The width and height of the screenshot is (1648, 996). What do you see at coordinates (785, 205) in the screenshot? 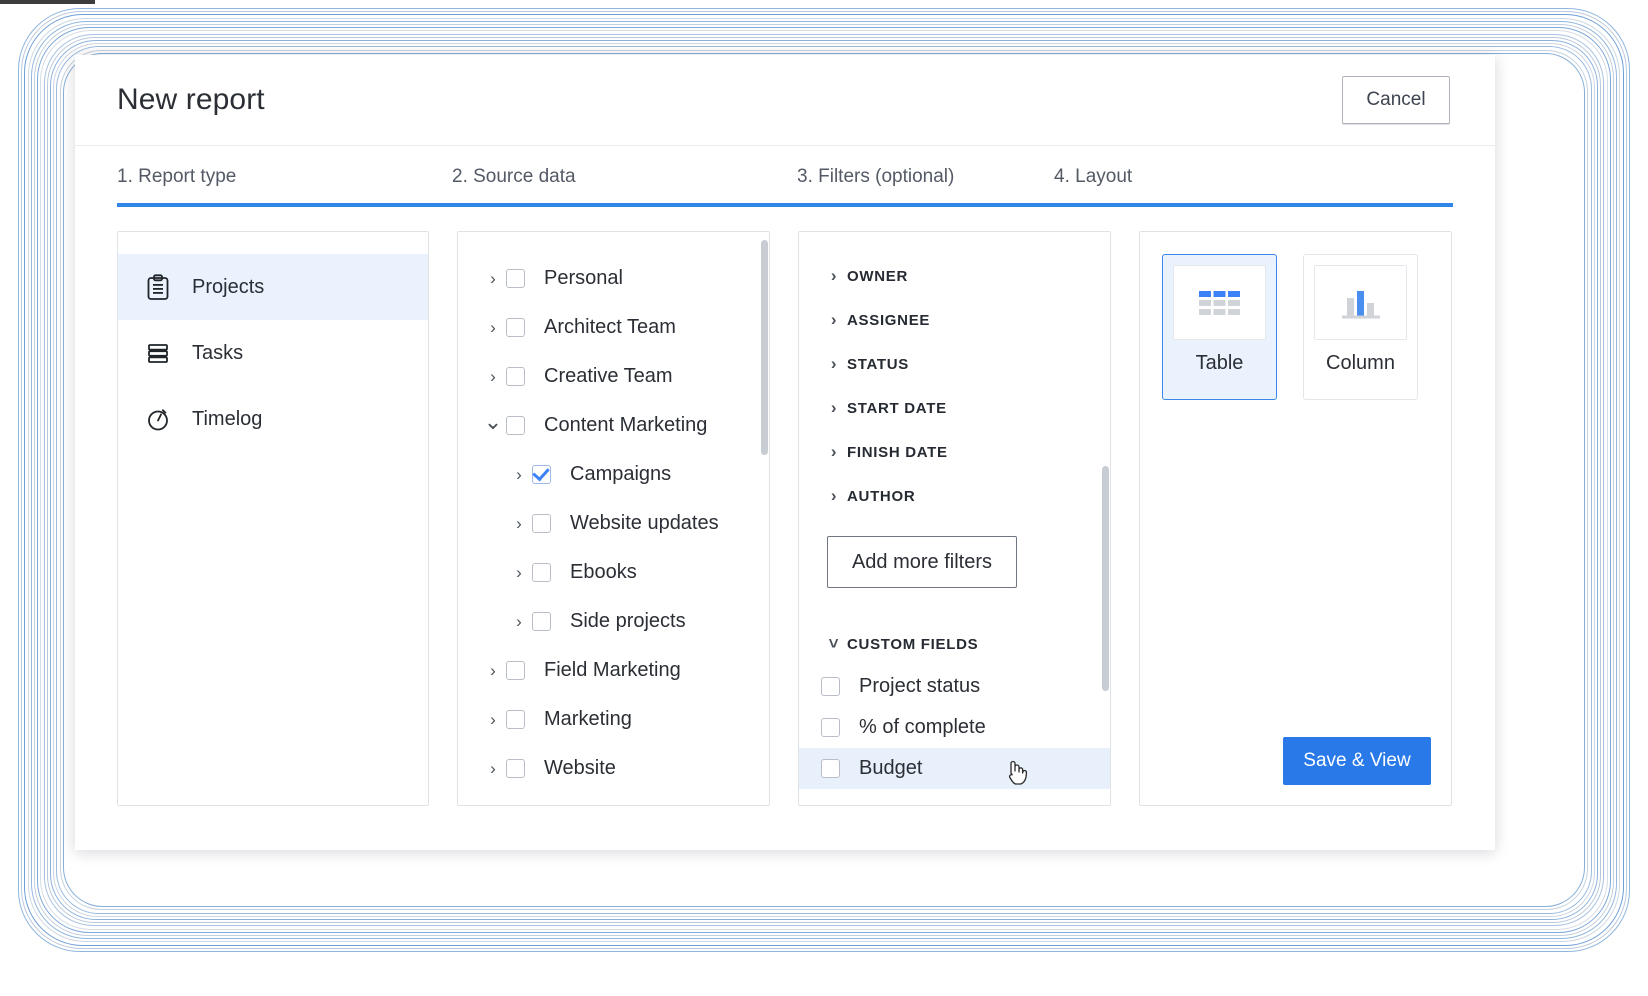
I see `steps-underline` at bounding box center [785, 205].